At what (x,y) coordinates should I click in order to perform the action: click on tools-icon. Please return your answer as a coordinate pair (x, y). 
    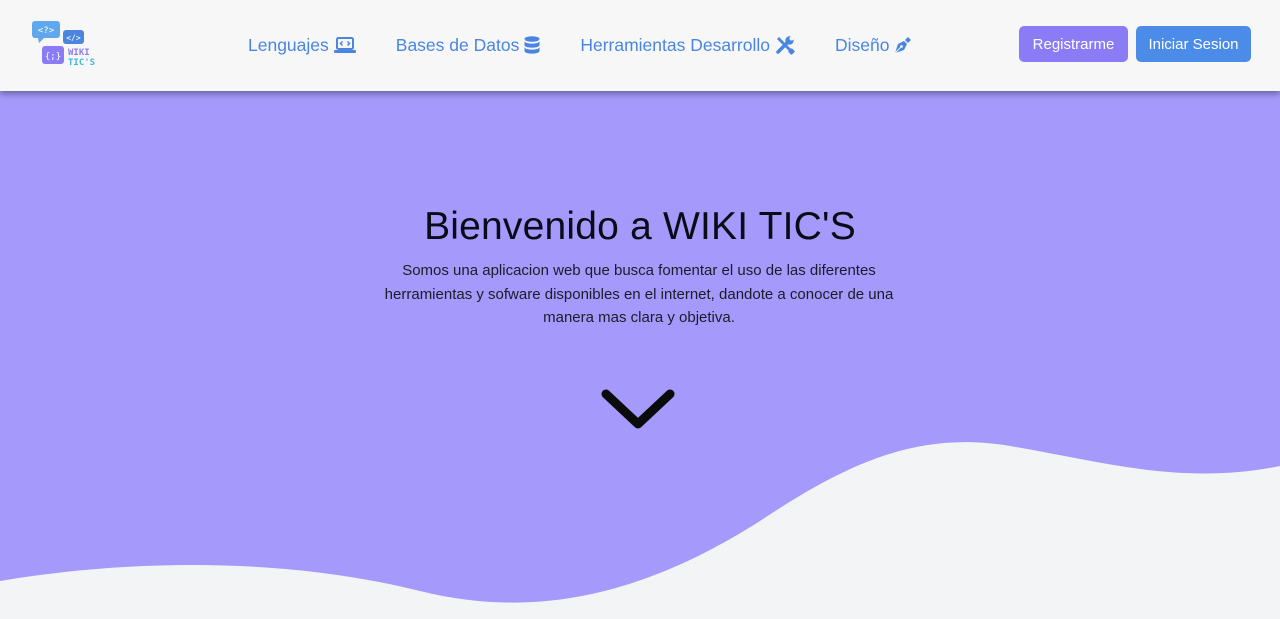
    Looking at the image, I should click on (785, 45).